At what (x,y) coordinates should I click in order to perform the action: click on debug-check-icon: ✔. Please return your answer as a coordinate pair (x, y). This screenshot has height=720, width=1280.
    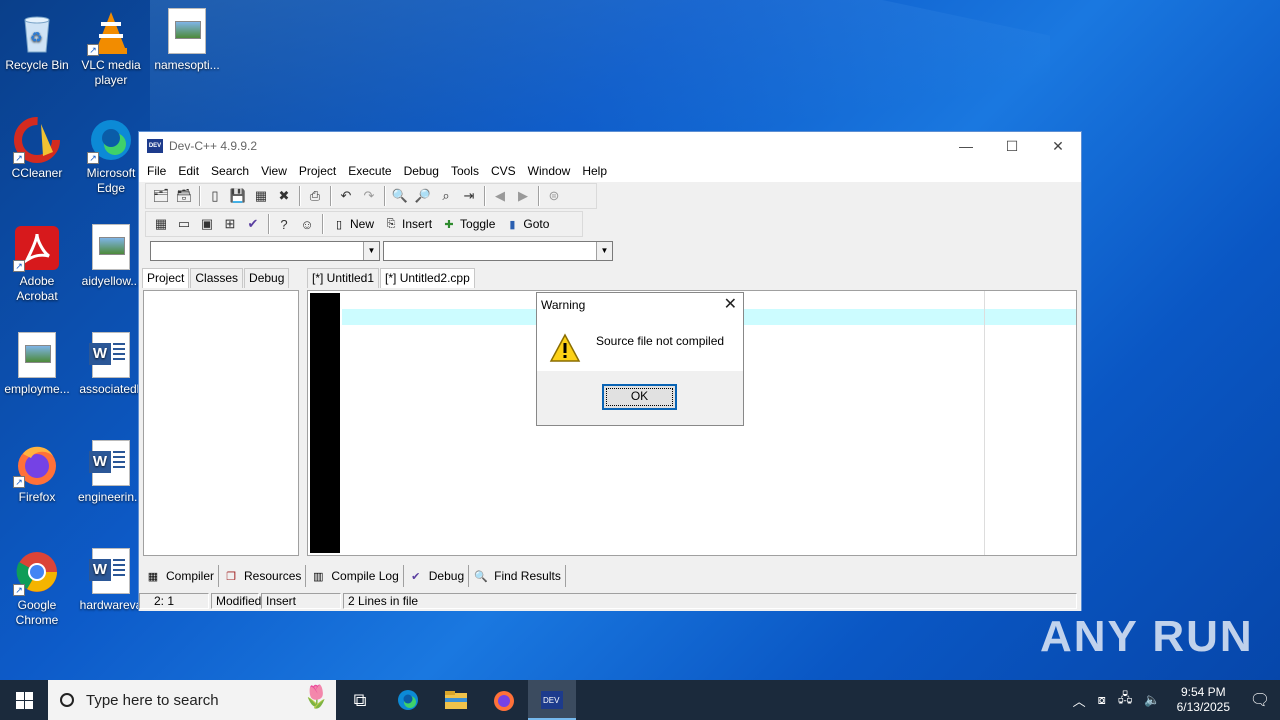
    Looking at the image, I should click on (253, 224).